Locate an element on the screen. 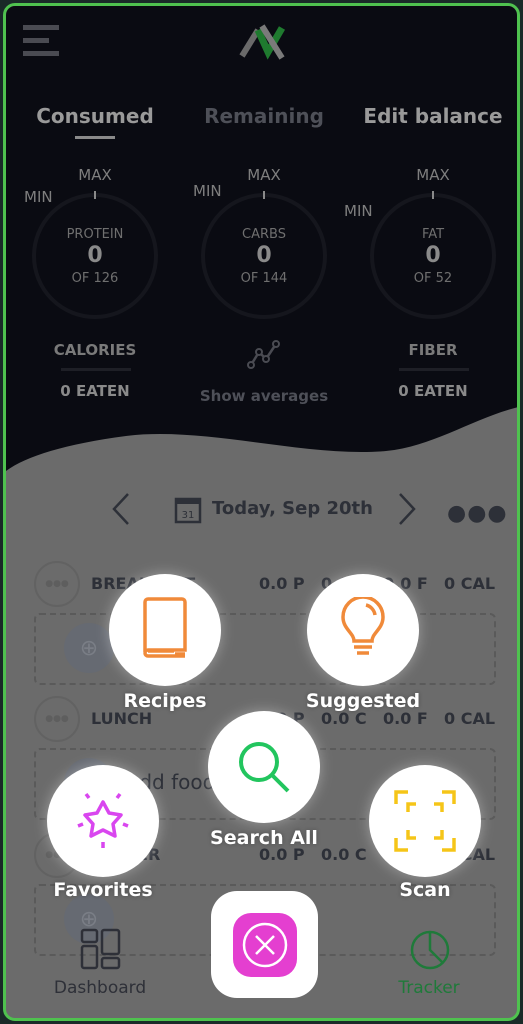 The height and width of the screenshot is (1024, 523). prev-day-button is located at coordinates (121, 509).